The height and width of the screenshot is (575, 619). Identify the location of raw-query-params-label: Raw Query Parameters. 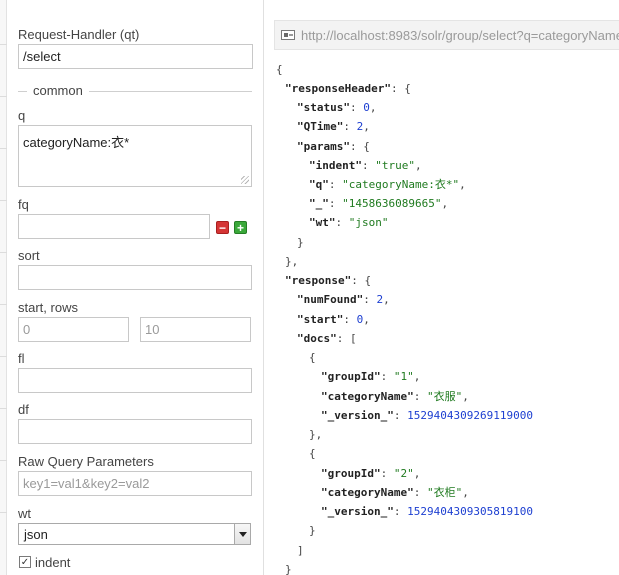
(86, 461).